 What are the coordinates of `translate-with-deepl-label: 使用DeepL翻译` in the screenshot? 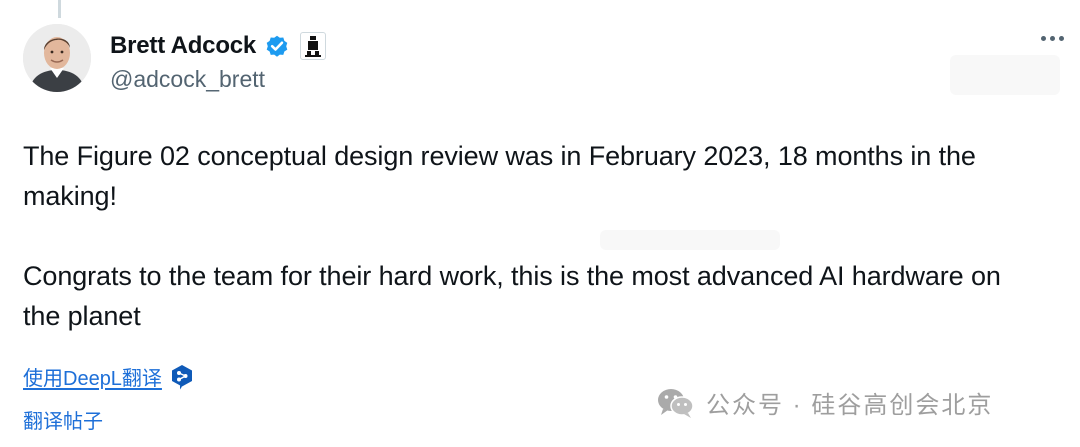 It's located at (92, 376).